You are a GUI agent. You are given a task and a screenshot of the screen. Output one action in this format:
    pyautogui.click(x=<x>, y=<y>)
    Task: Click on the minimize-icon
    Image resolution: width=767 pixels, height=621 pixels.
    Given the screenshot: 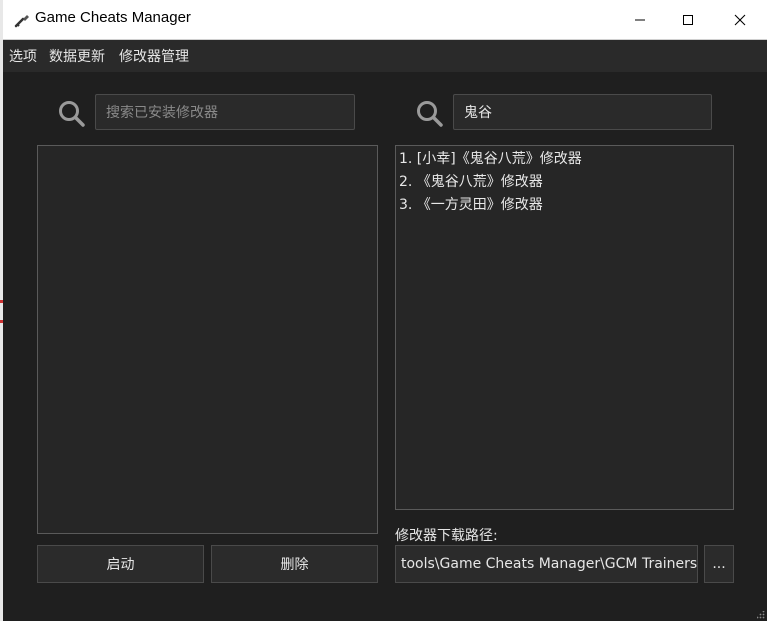 What is the action you would take?
    pyautogui.click(x=640, y=19)
    